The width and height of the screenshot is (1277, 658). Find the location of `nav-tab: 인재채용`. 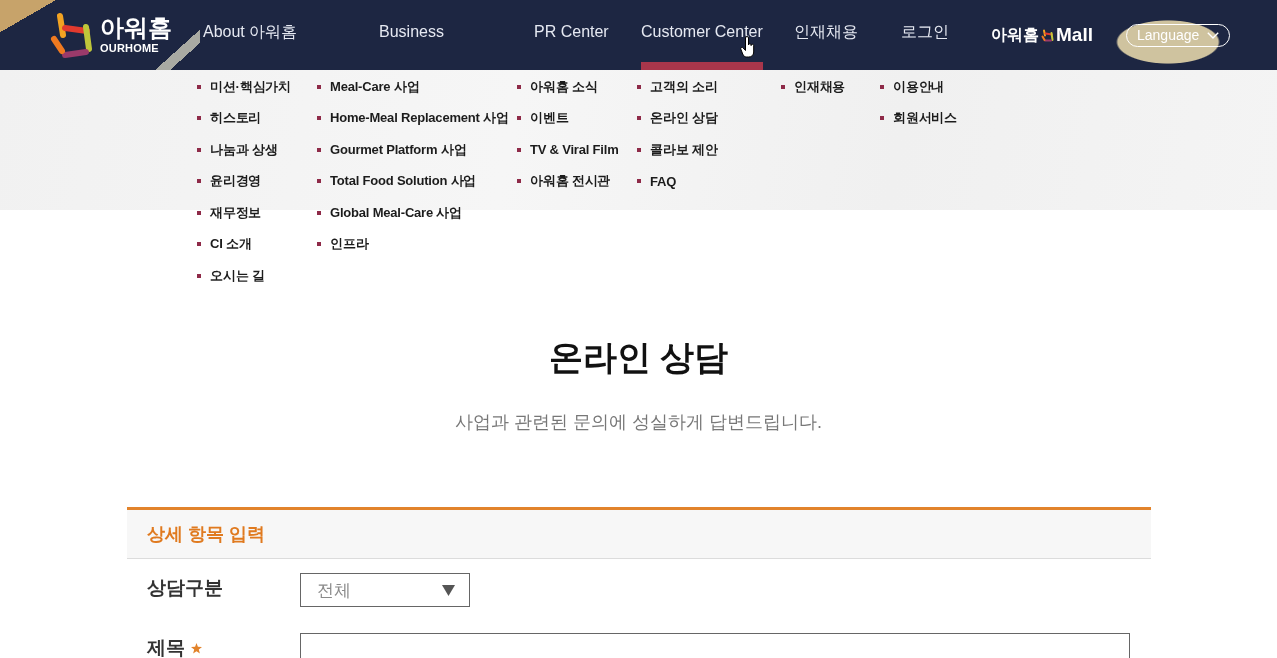

nav-tab: 인재채용 is located at coordinates (826, 35).